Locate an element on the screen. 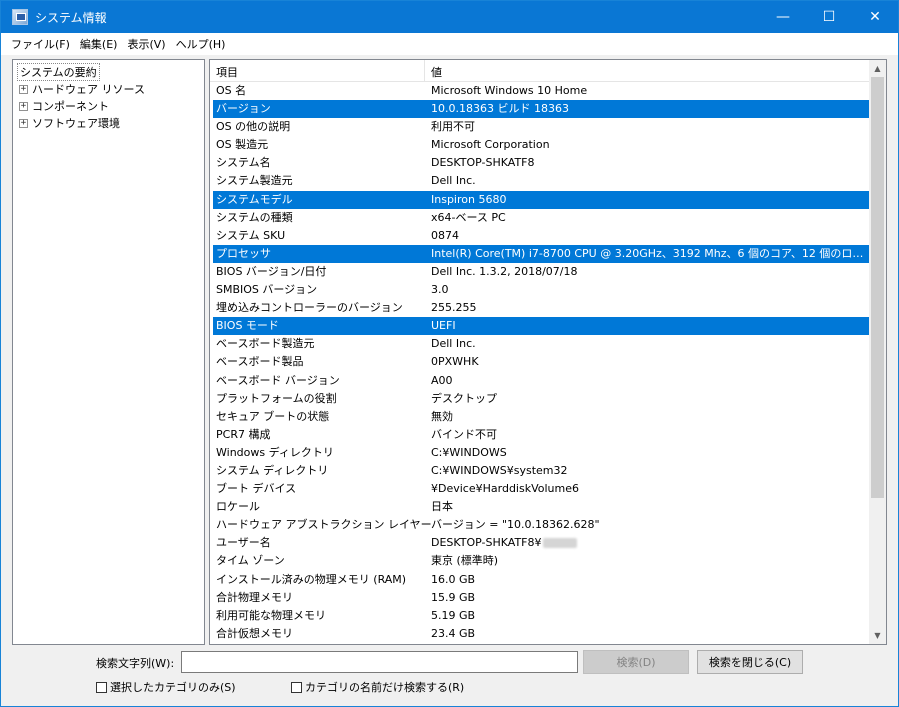  row-item-cell: システム SKU is located at coordinates (251, 235).